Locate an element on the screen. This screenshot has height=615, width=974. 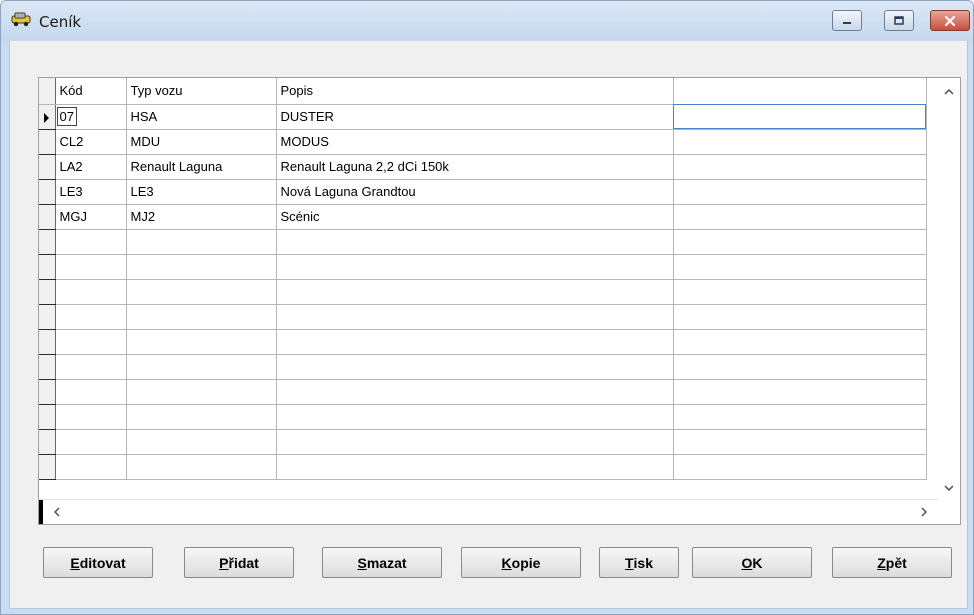
column-header-kod: Kód is located at coordinates (91, 91).